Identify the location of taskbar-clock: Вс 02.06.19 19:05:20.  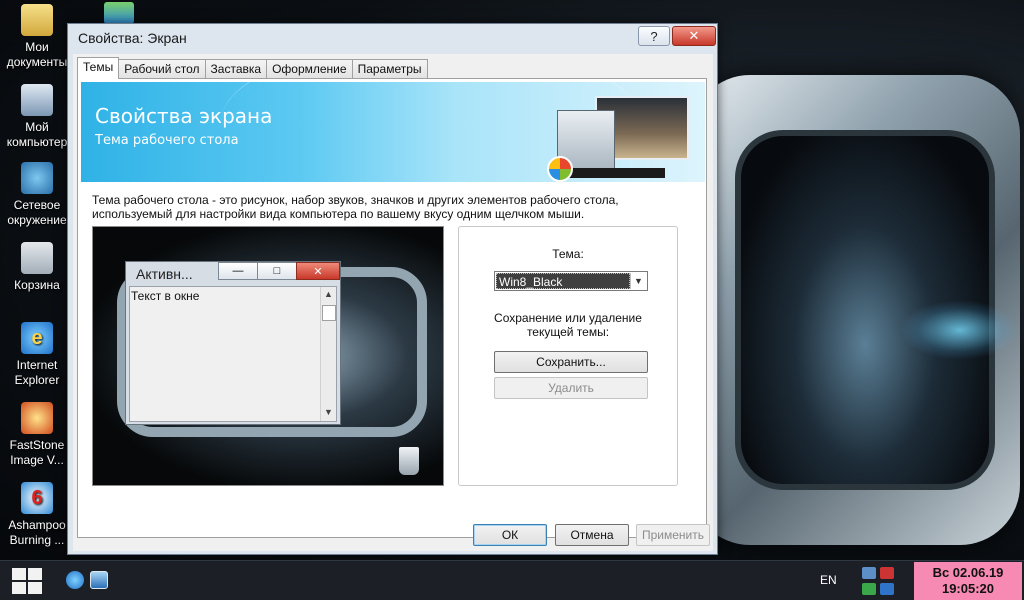
(968, 581).